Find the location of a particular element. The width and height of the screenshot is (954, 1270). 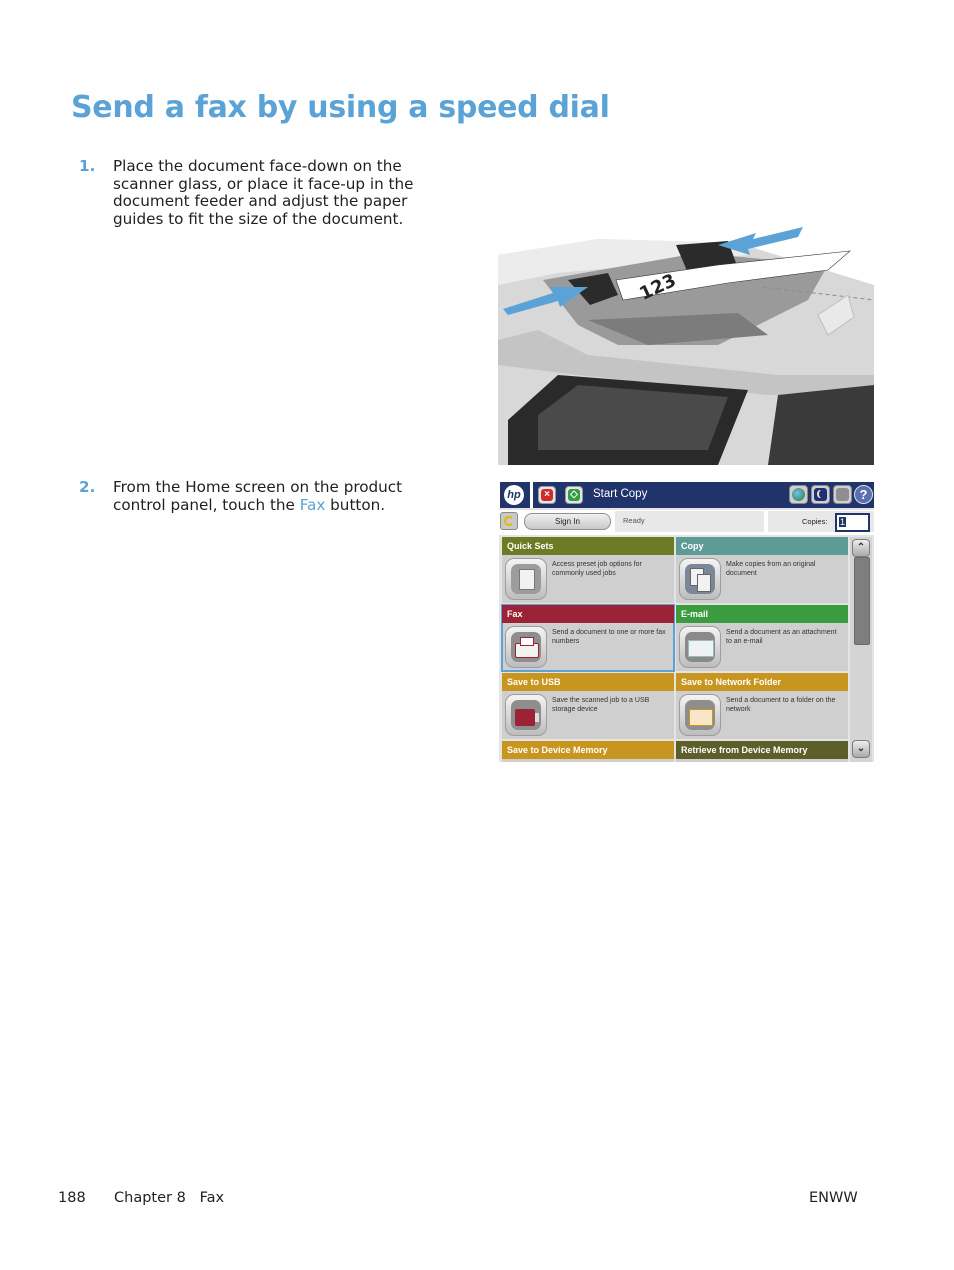

help-button: ? is located at coordinates (863, 494).